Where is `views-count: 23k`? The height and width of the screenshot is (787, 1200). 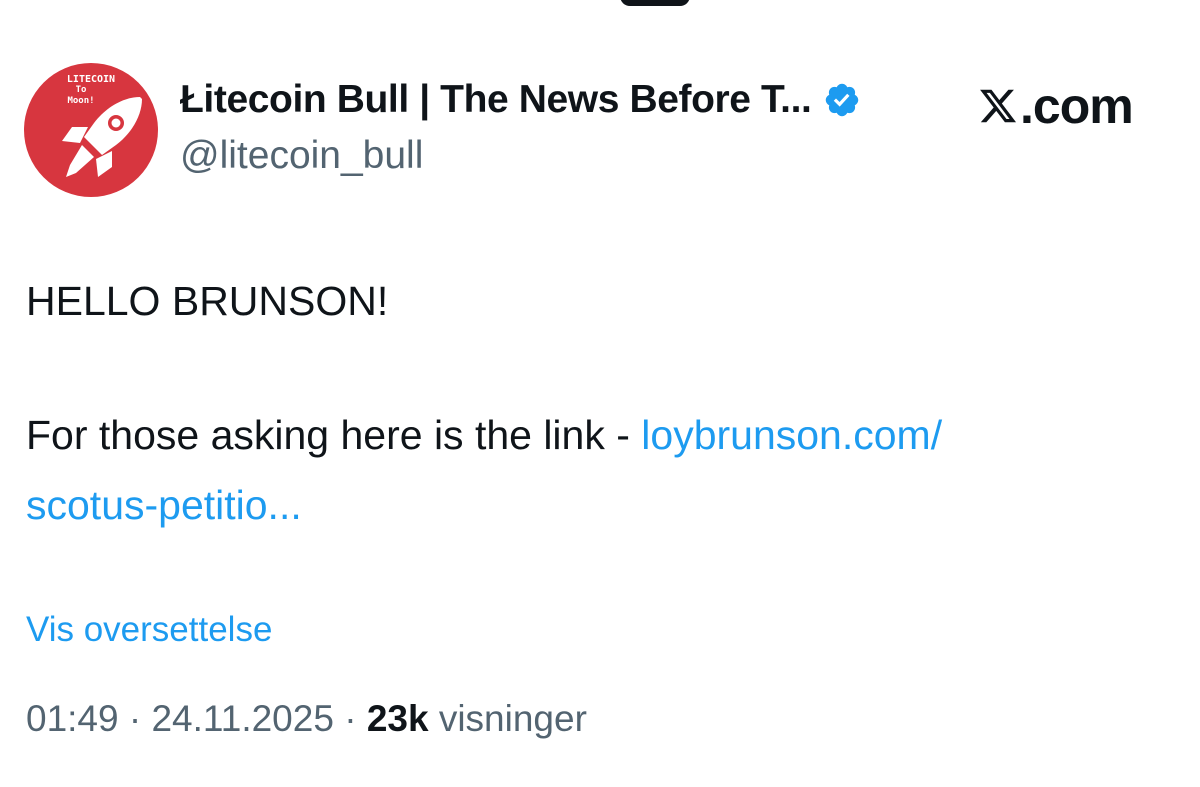
views-count: 23k is located at coordinates (397, 718).